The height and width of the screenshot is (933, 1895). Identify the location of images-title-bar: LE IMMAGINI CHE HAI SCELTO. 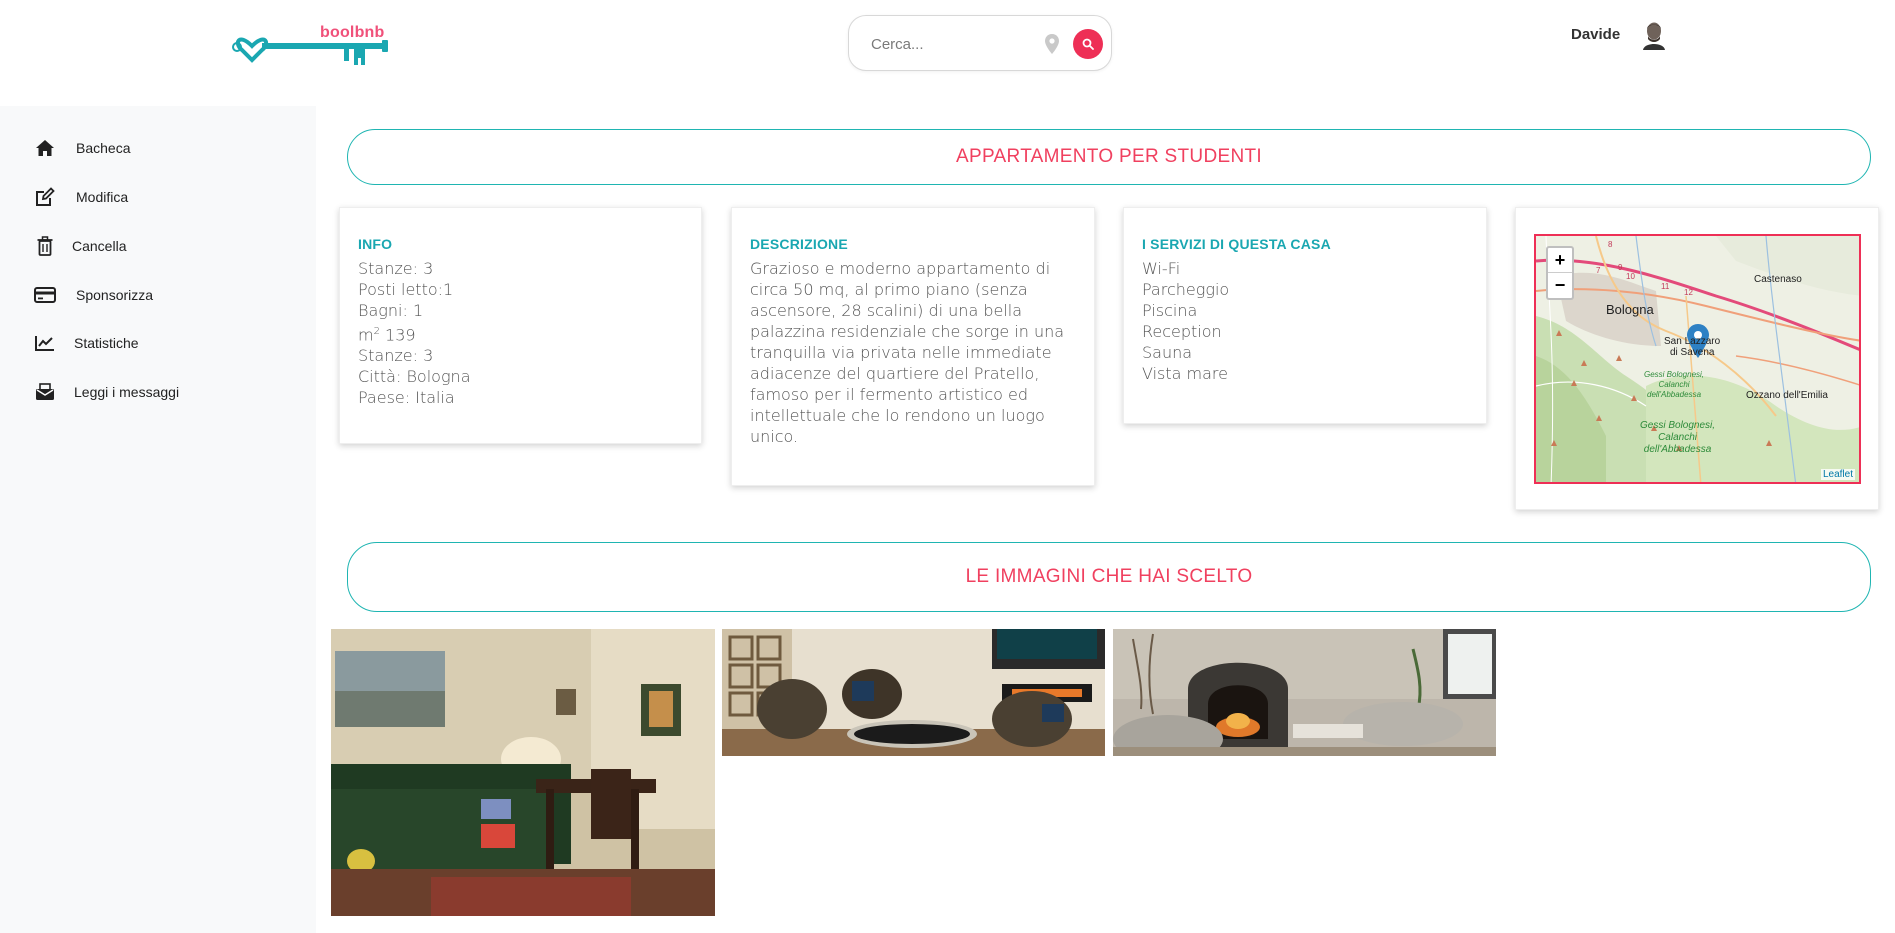
(1109, 577).